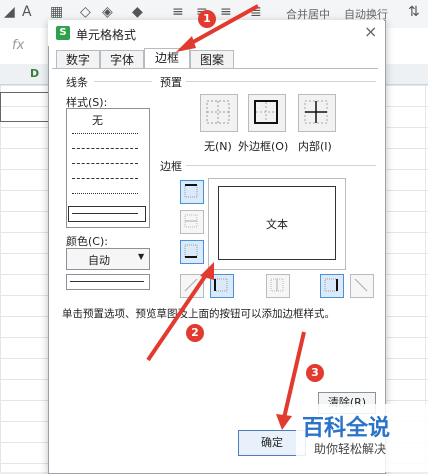 This screenshot has height=474, width=428. What do you see at coordinates (315, 373) in the screenshot?
I see `step-badge-3: 3` at bounding box center [315, 373].